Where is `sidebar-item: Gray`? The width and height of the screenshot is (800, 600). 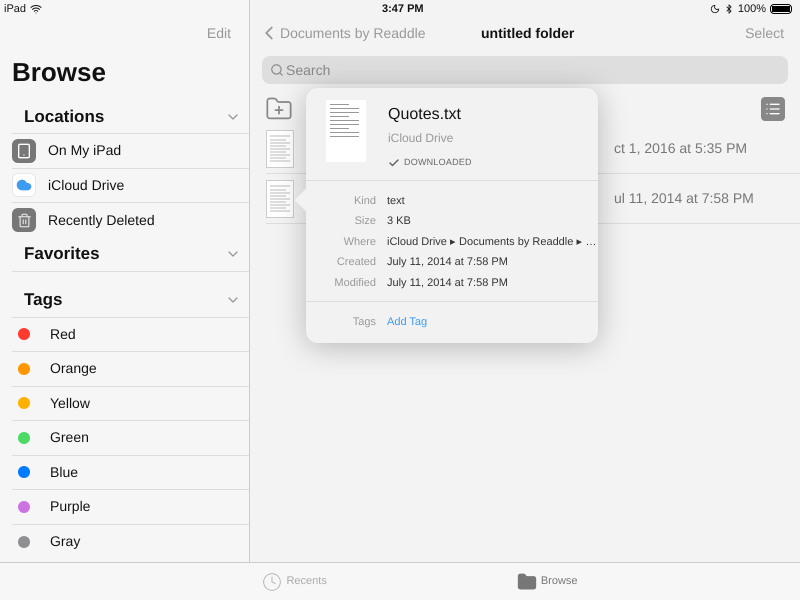
sidebar-item: Gray is located at coordinates (130, 541).